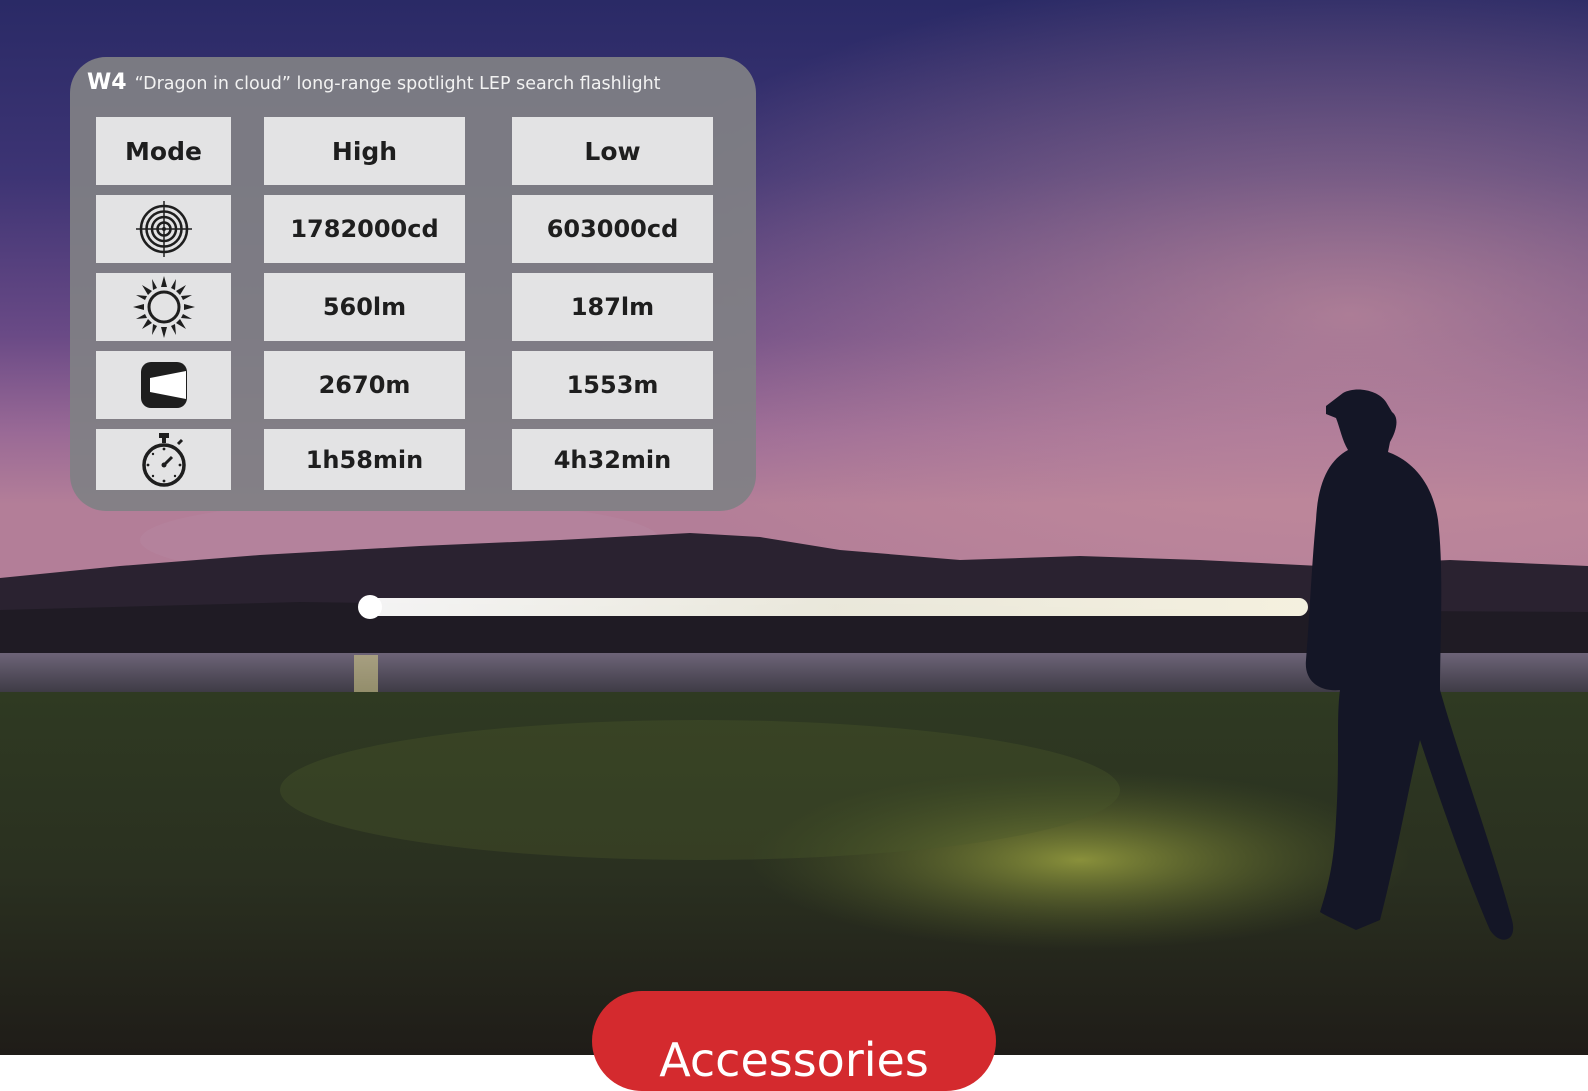  I want to click on row-lumens-icon-cell, so click(163, 307).